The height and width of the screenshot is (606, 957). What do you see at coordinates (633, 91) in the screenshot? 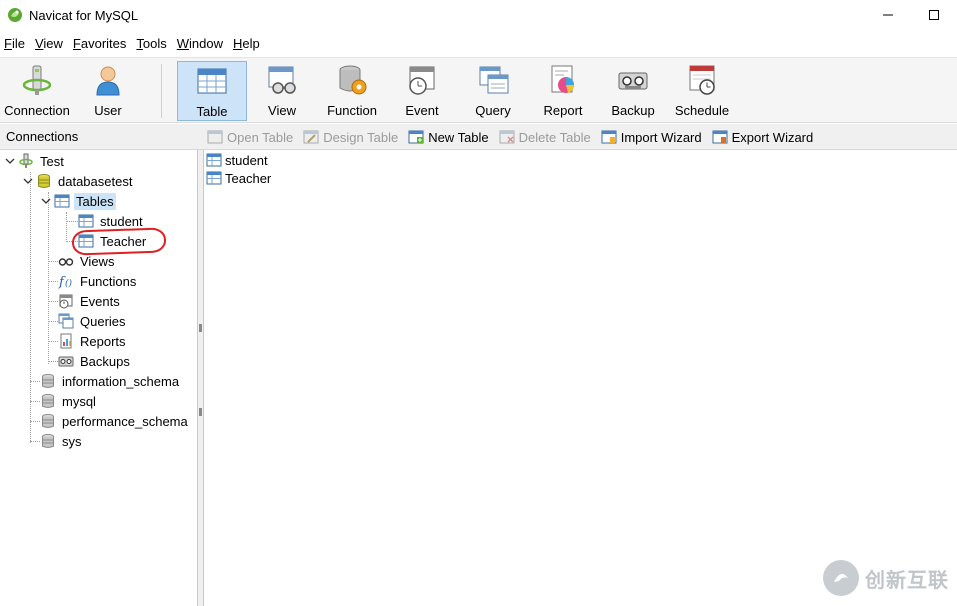
I see `backup-button: Backup` at bounding box center [633, 91].